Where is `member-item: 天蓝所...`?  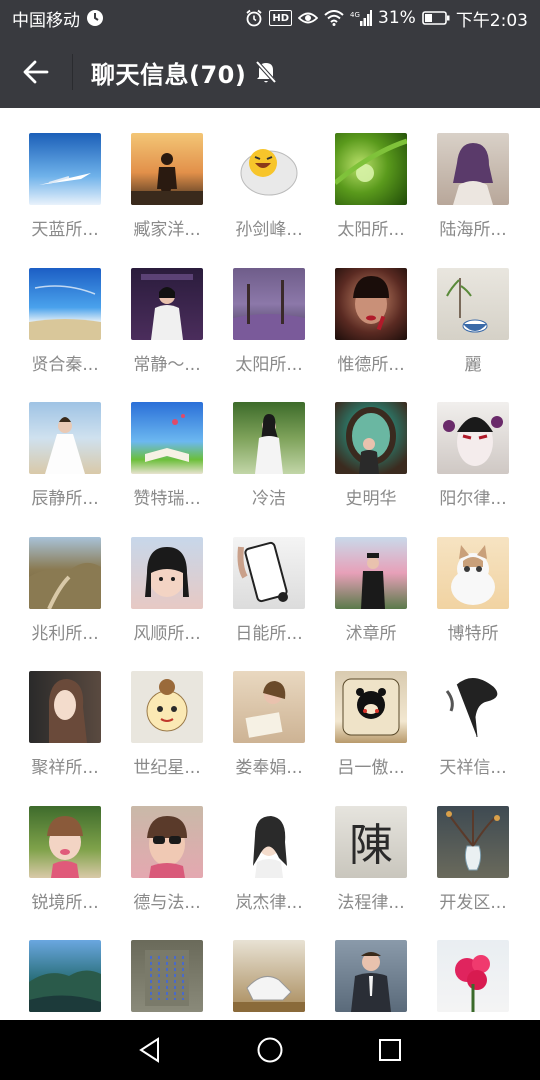 member-item: 天蓝所... is located at coordinates (65, 200).